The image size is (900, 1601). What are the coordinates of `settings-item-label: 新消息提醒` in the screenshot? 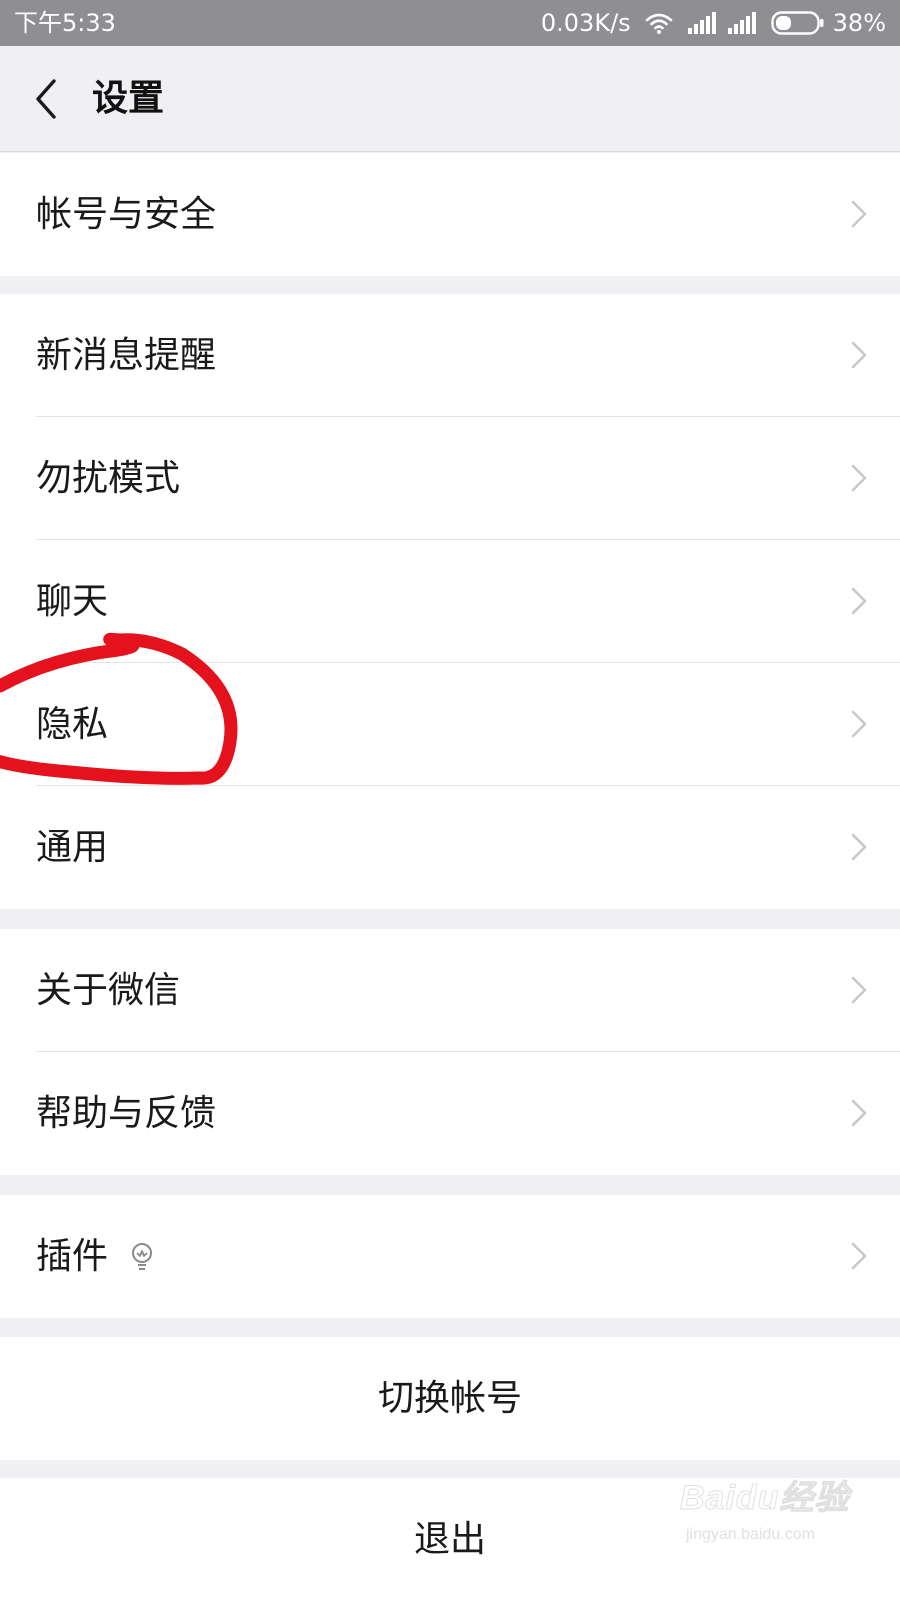 It's located at (126, 355).